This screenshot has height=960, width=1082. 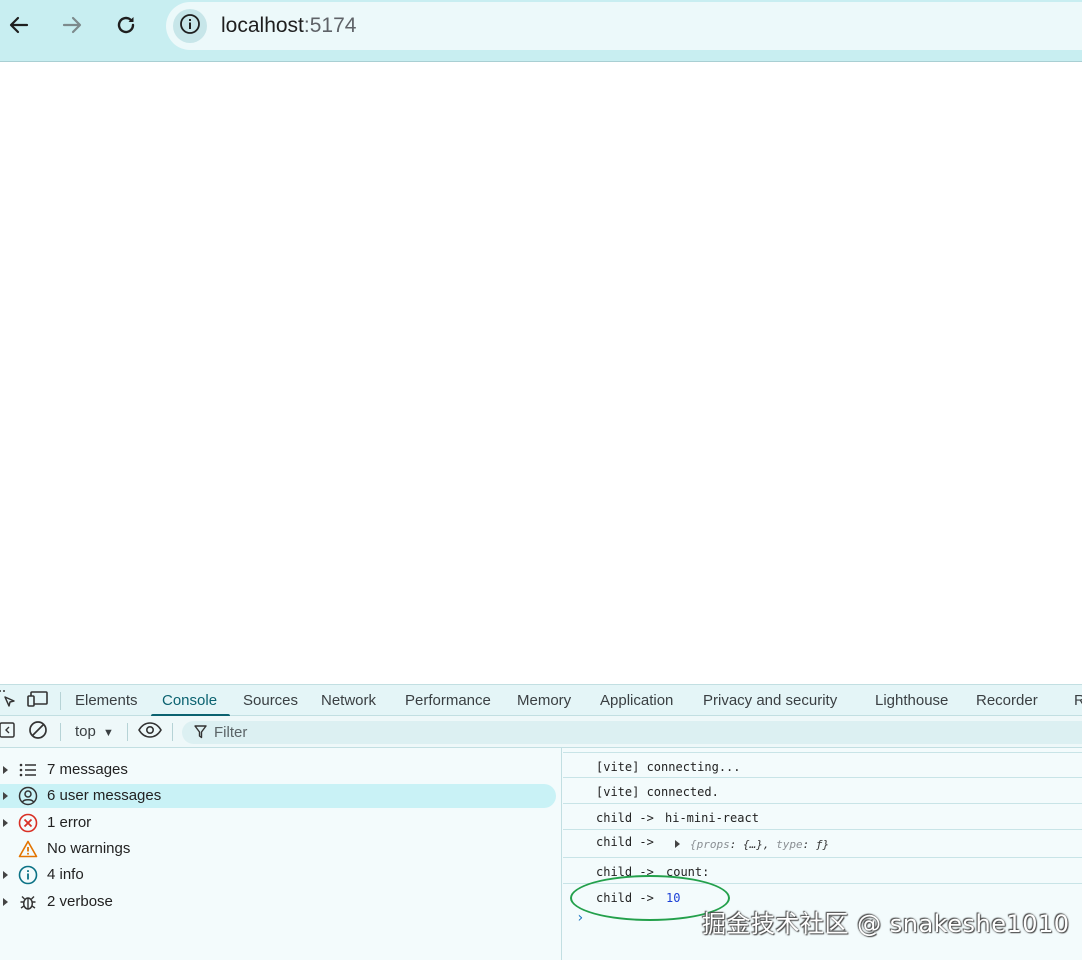 I want to click on block-icon, so click(x=38, y=732).